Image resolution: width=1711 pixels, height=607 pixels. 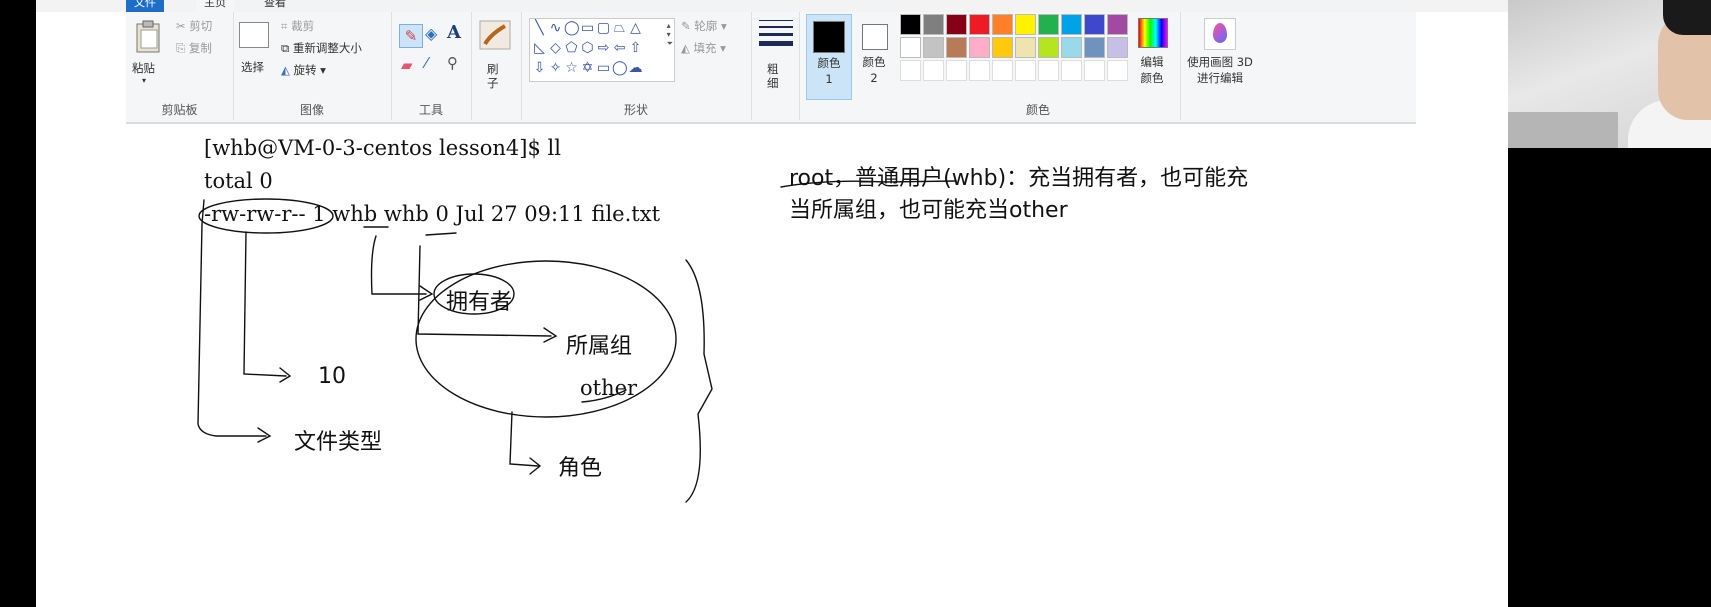 I want to click on color-picker-icon: ⁄, so click(x=426, y=63).